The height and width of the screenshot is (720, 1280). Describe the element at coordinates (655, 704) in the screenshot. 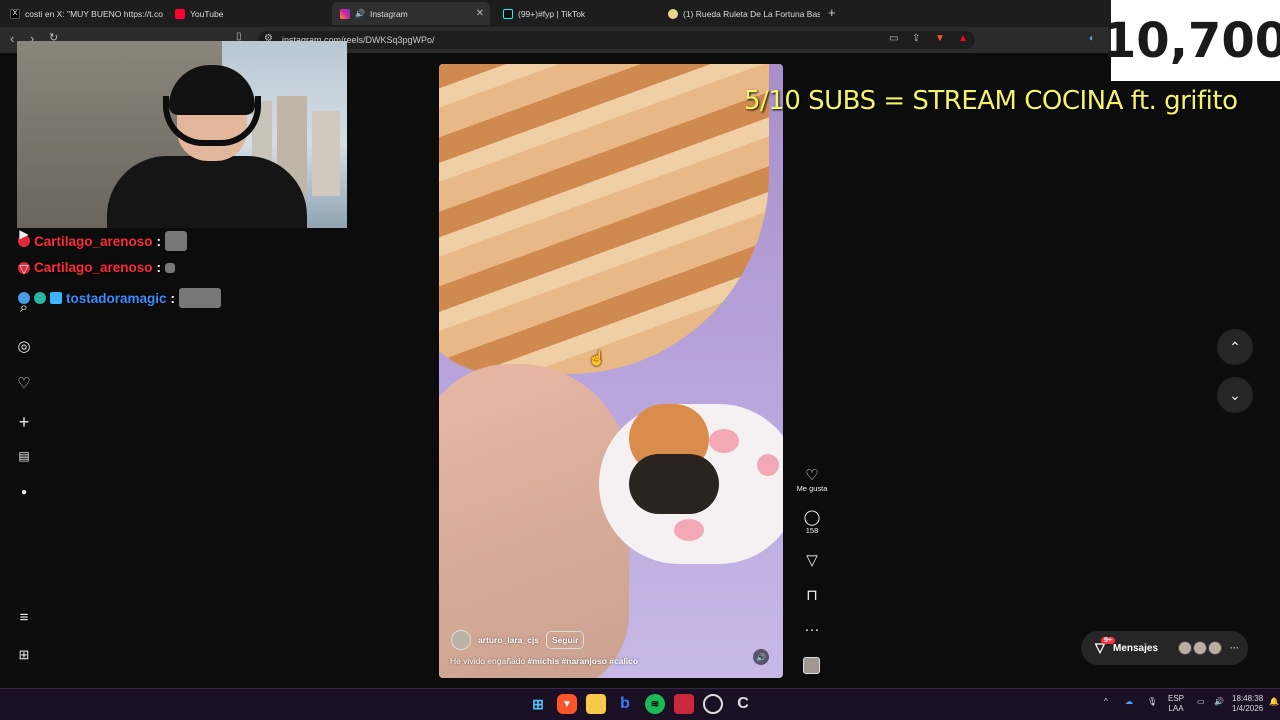

I see `spotify-icon: ≋` at that location.